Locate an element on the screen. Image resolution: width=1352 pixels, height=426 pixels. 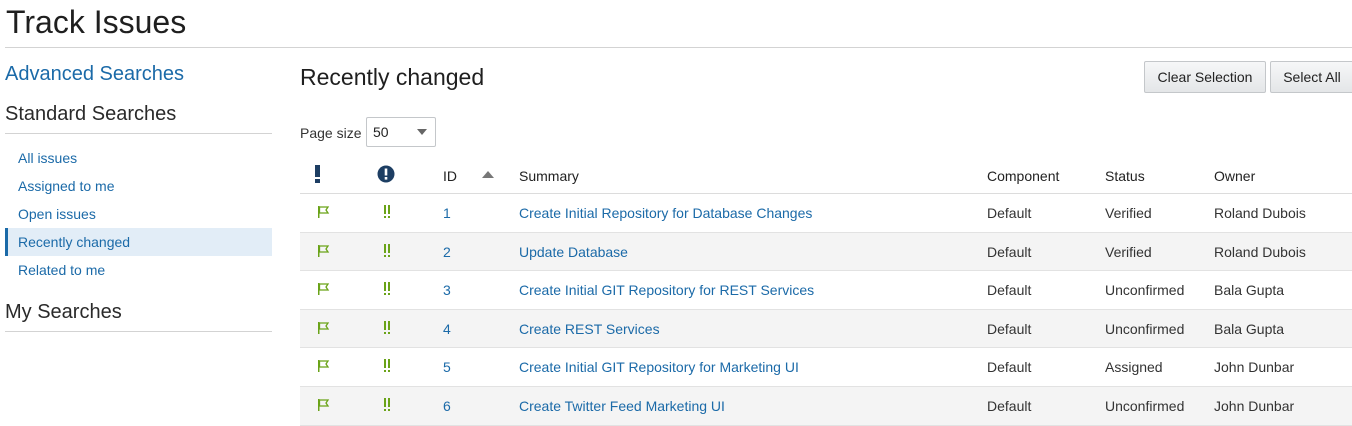
chevron-down-icon is located at coordinates (422, 132).